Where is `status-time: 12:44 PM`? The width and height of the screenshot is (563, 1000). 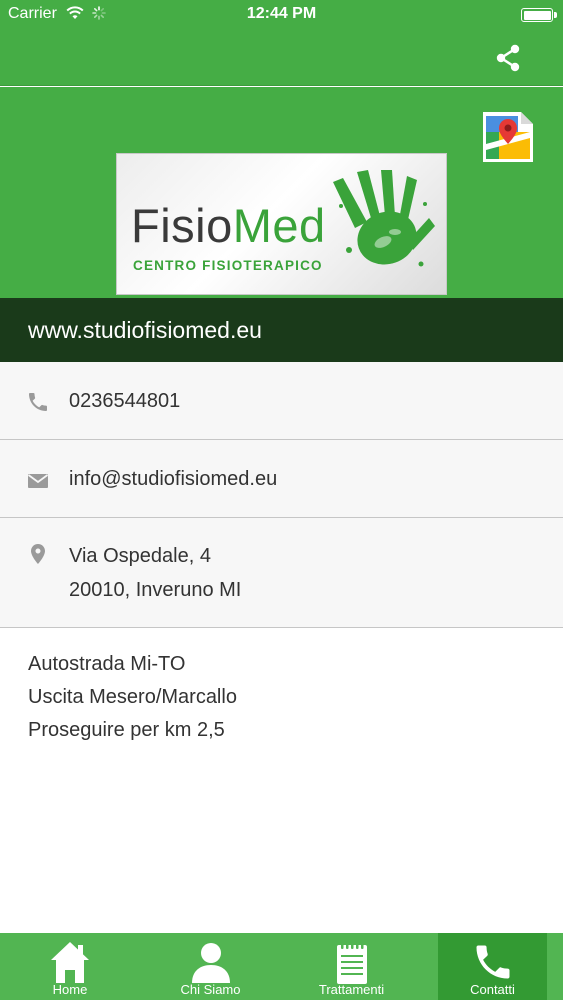
status-time: 12:44 PM is located at coordinates (281, 13).